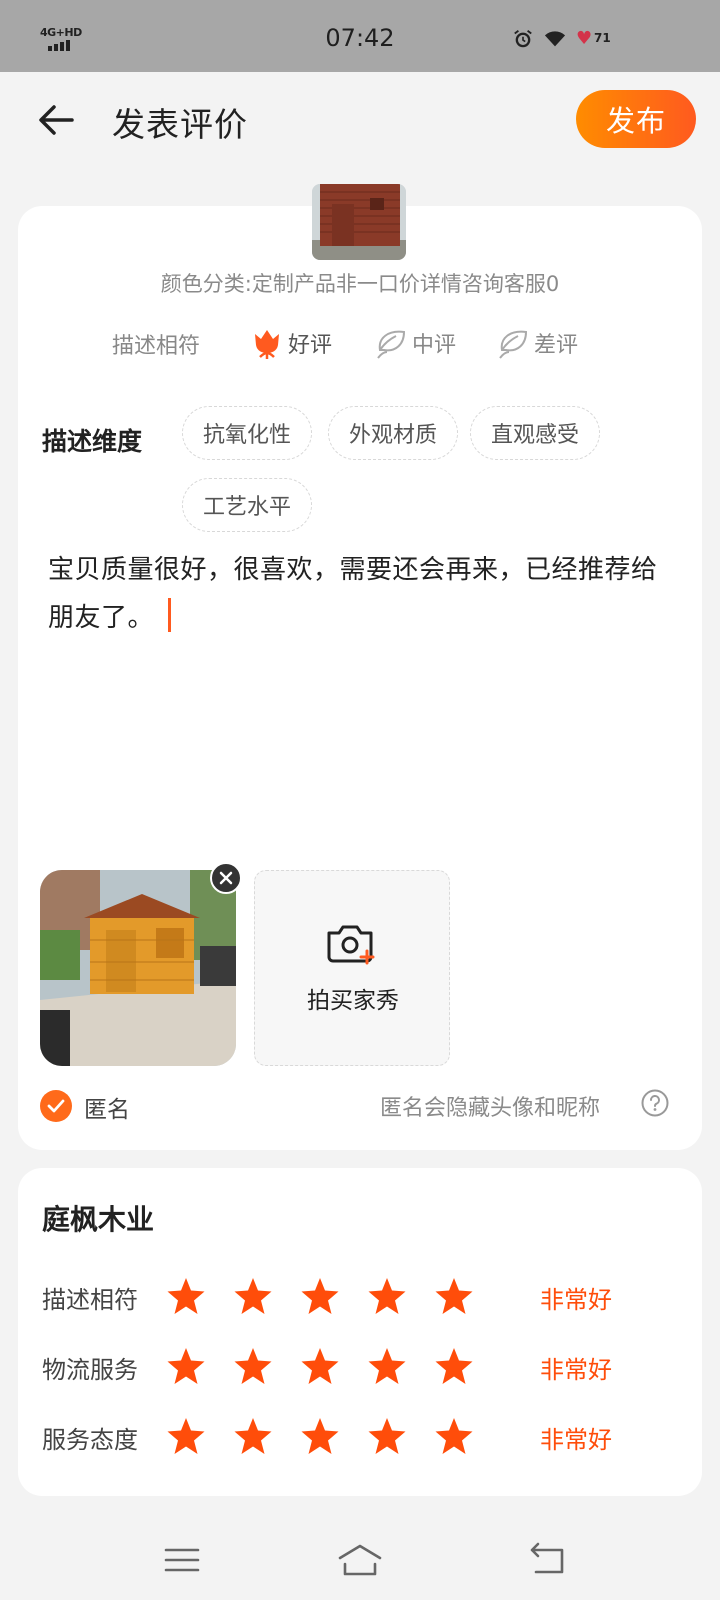 The width and height of the screenshot is (720, 1600). I want to click on close-icon, so click(226, 878).